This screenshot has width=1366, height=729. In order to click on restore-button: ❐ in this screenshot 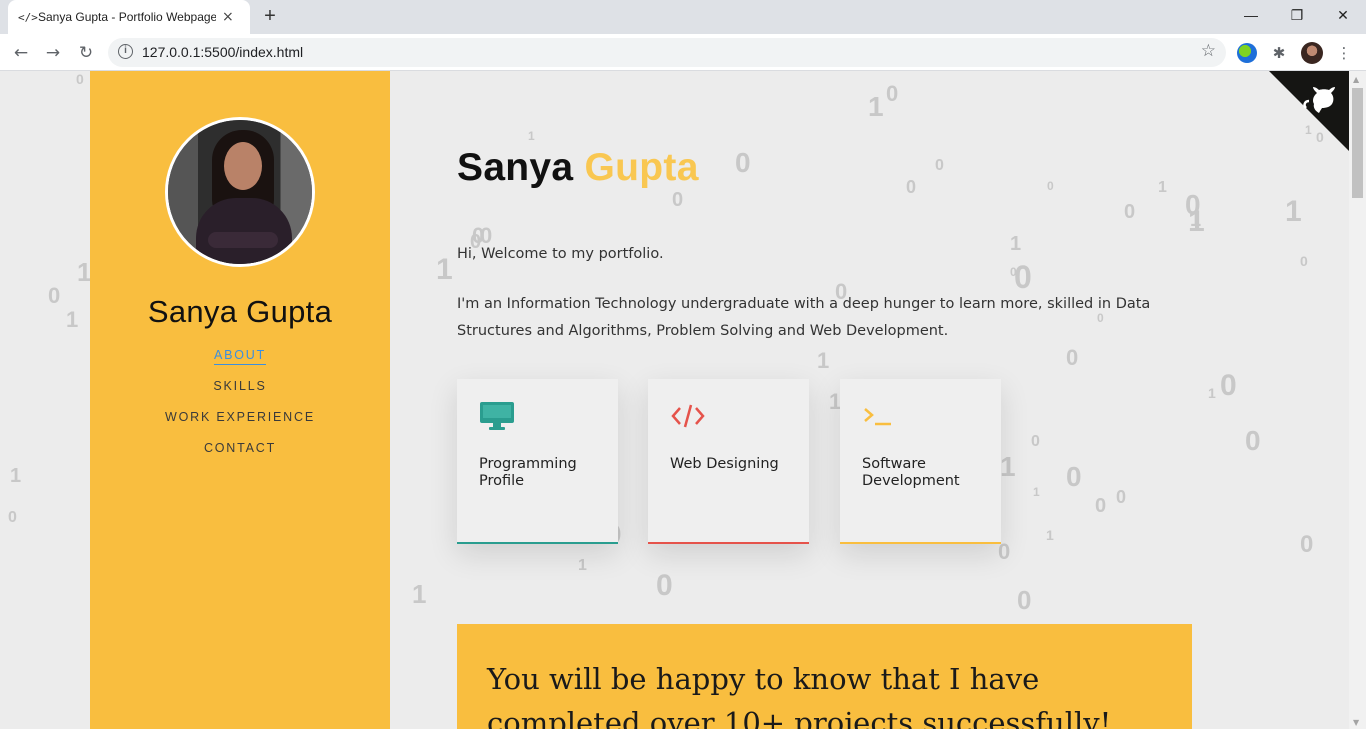, I will do `click(1297, 15)`.